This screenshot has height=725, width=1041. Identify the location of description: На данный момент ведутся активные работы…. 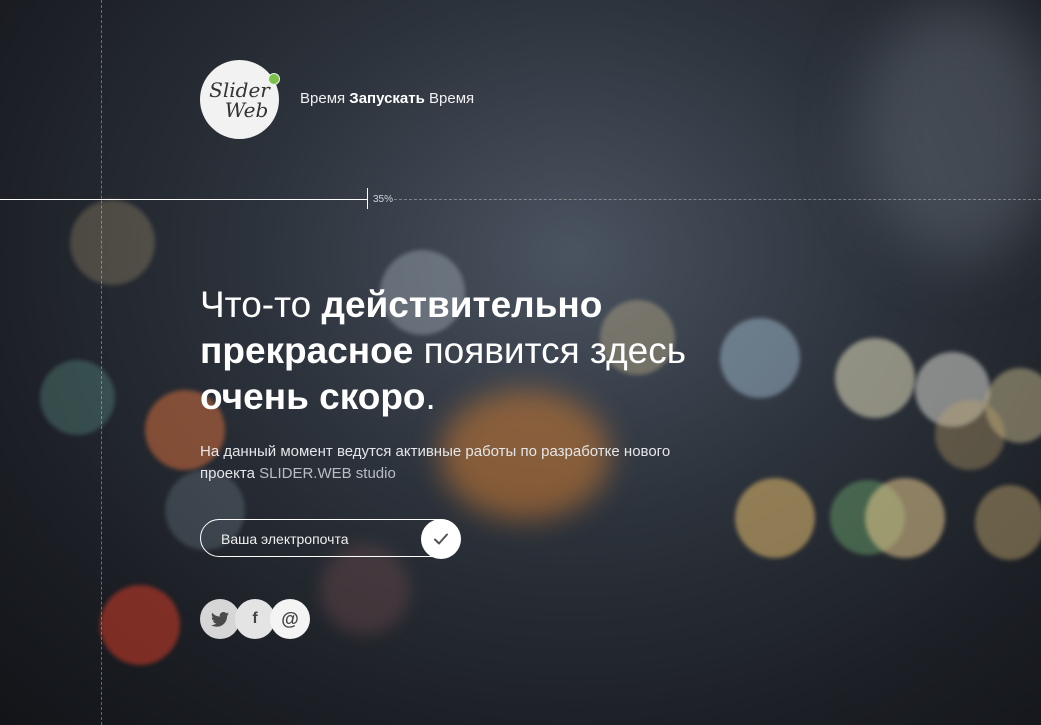
(460, 463).